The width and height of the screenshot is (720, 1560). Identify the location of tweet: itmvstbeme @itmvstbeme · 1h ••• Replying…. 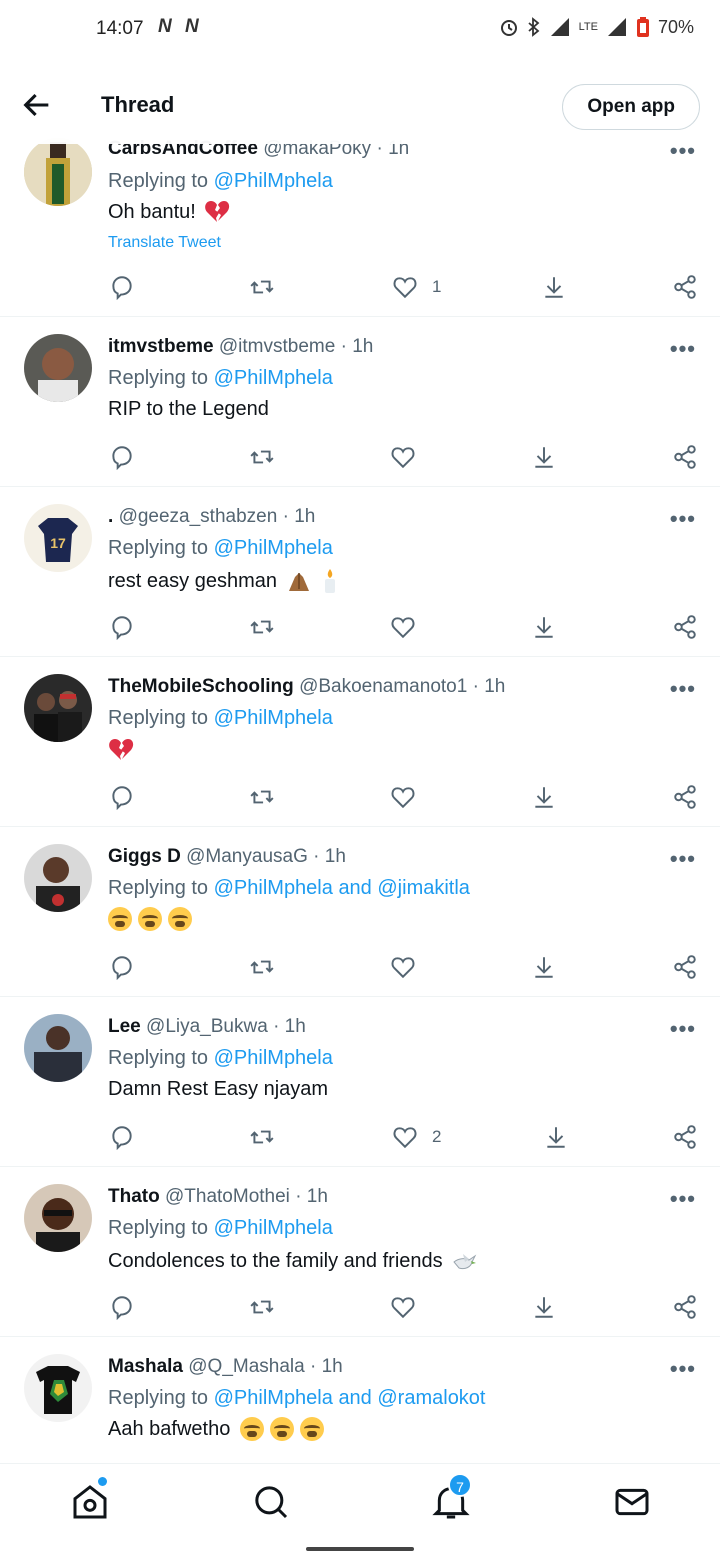
(360, 402).